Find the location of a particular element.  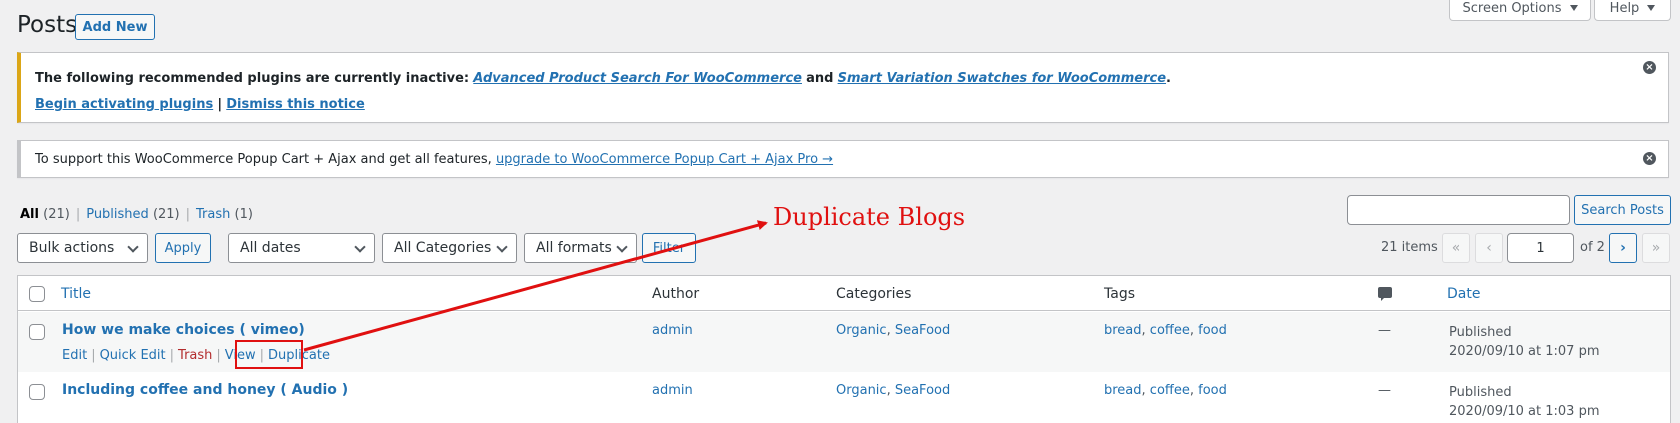

total-pages: of 2 is located at coordinates (1592, 247).